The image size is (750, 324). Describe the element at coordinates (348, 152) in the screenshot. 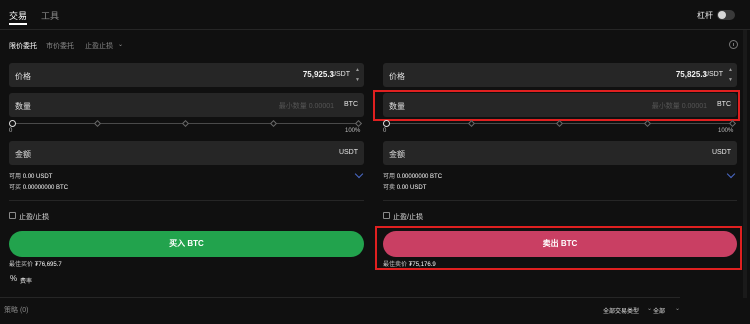

I see `buy-total-unit: USDT` at that location.